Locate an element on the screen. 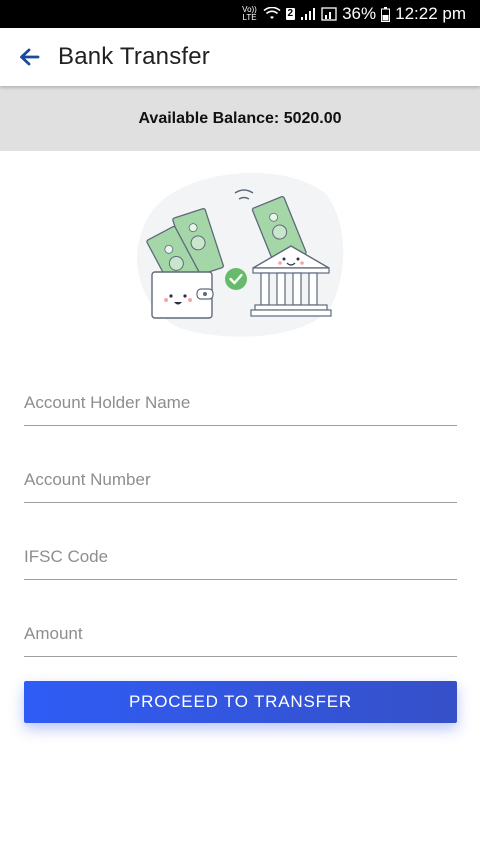  account-holder-name-field is located at coordinates (240, 403).